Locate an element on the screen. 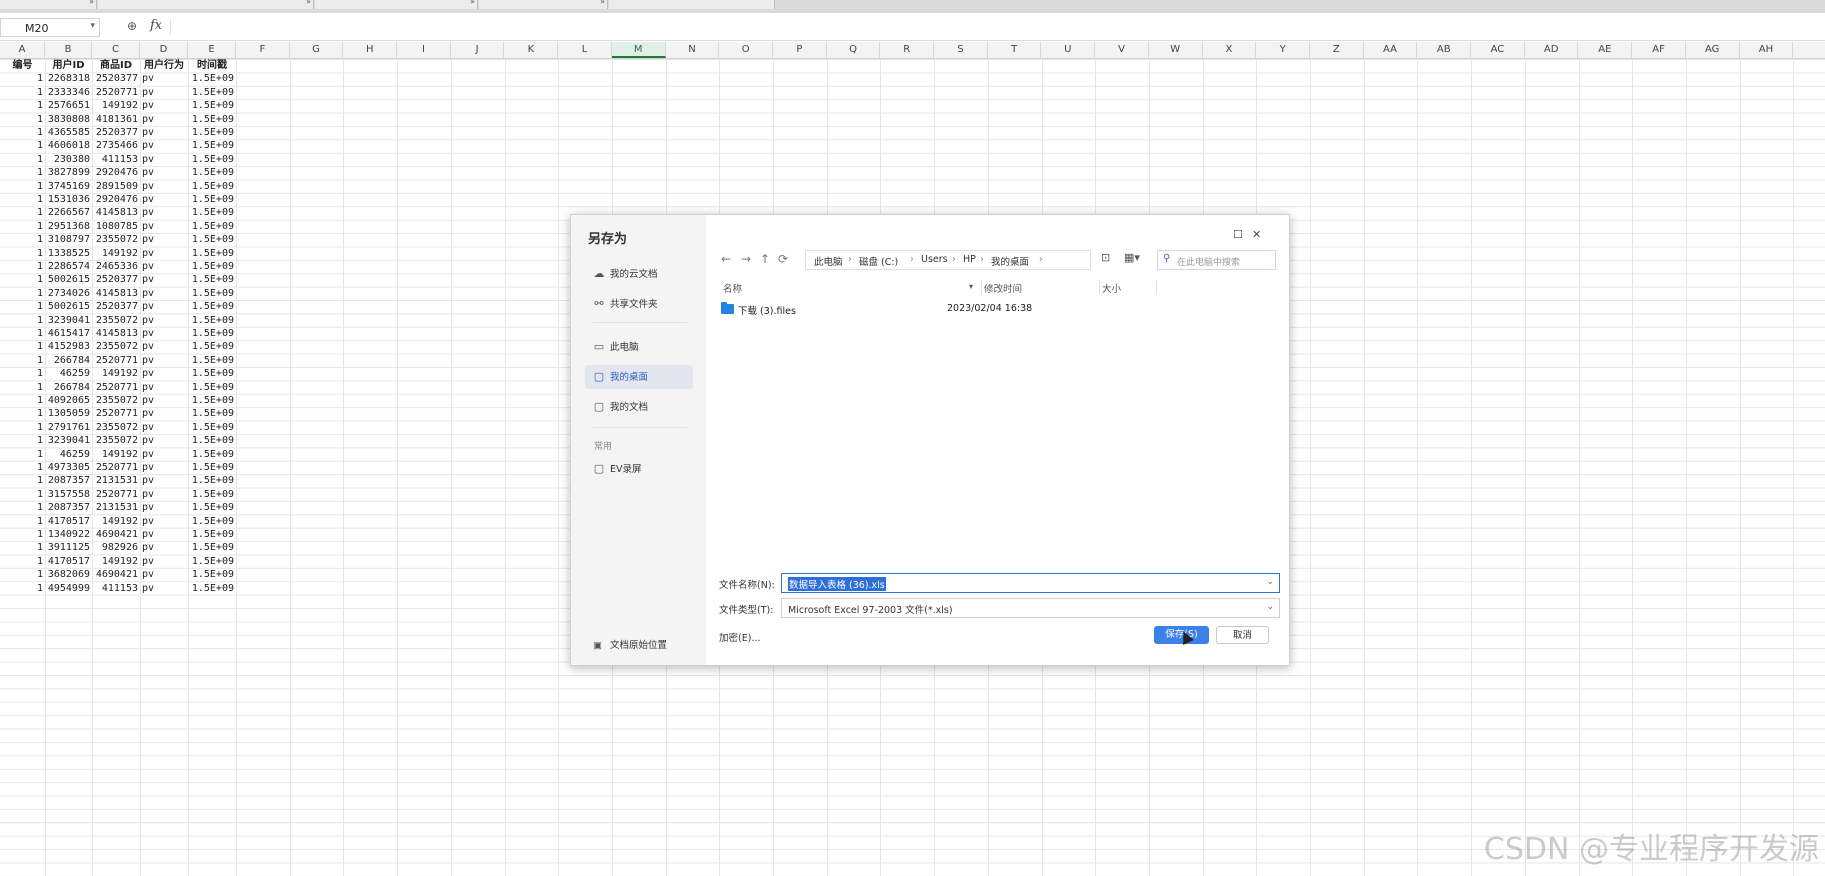 The height and width of the screenshot is (876, 1825). column-header-name: 名称 is located at coordinates (732, 288).